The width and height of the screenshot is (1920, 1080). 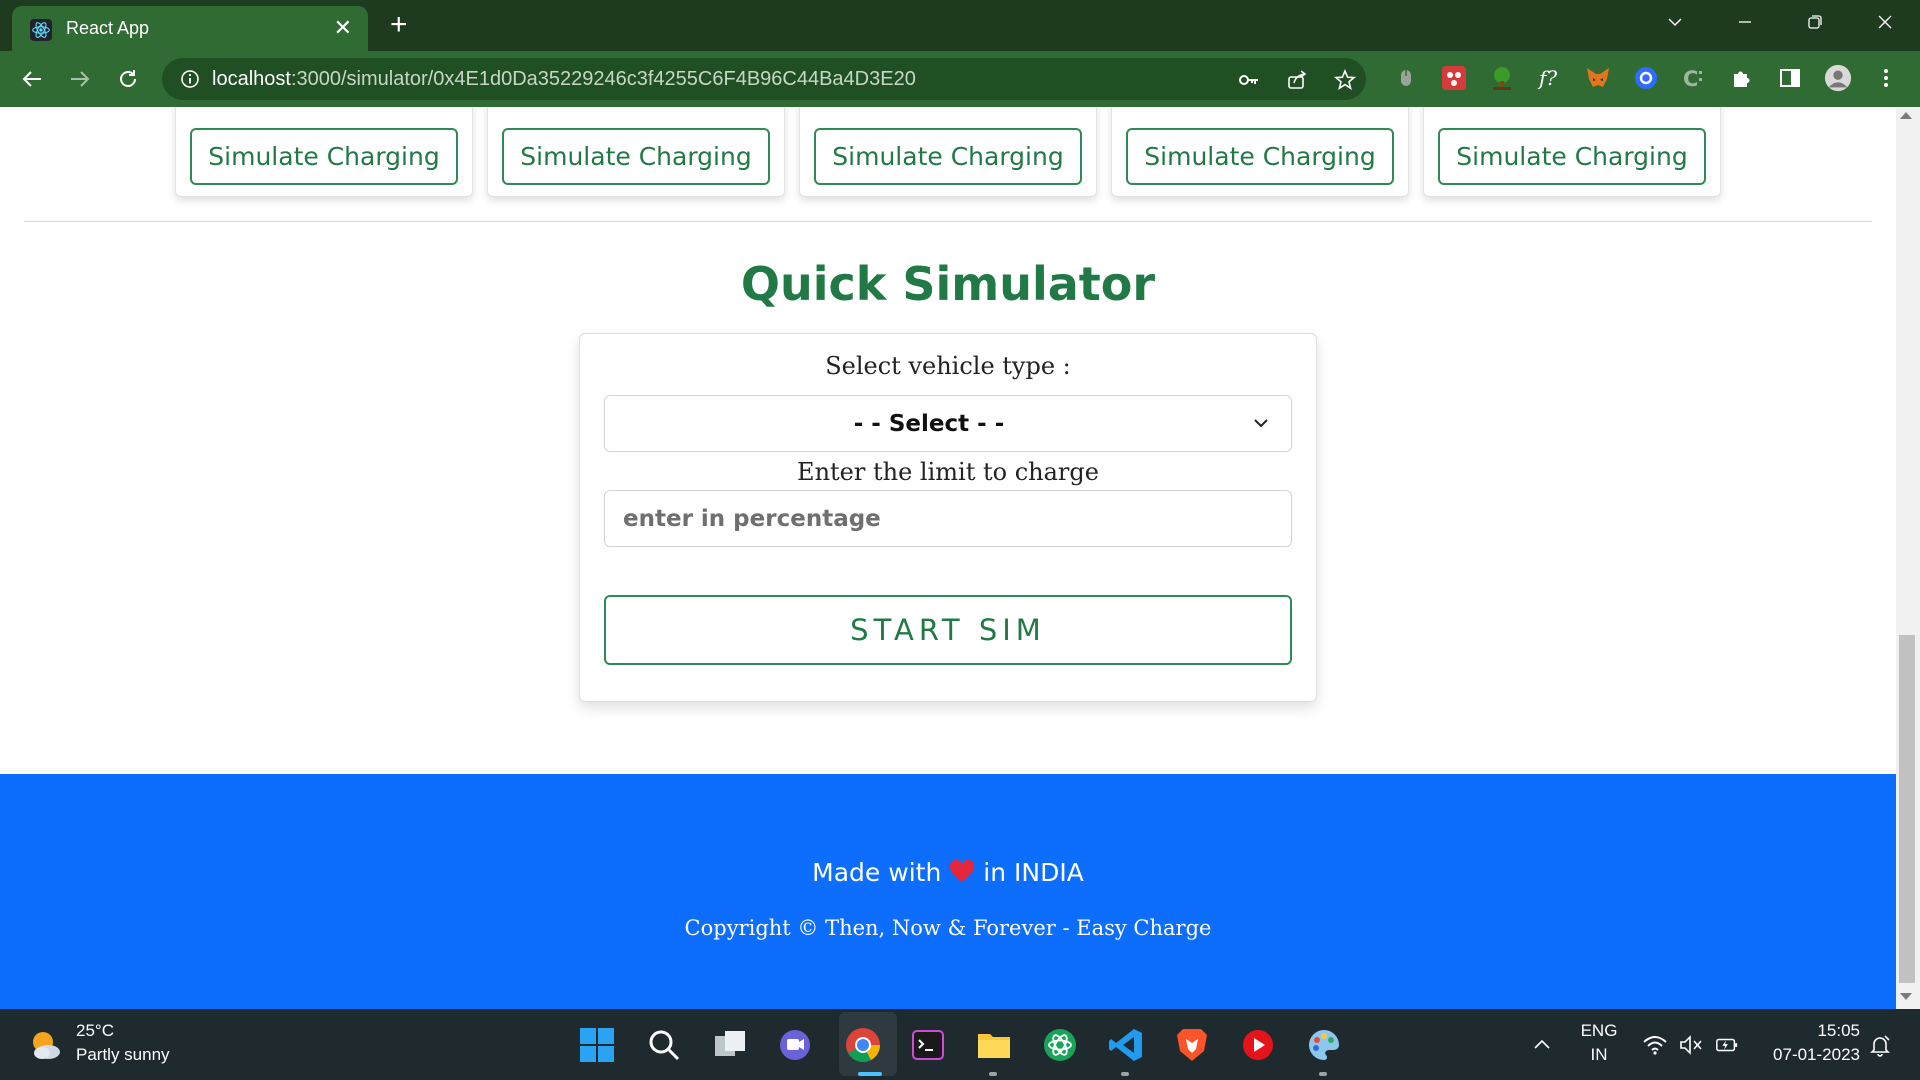 I want to click on charge-limit-label: Enter the limit to charge, so click(x=948, y=472).